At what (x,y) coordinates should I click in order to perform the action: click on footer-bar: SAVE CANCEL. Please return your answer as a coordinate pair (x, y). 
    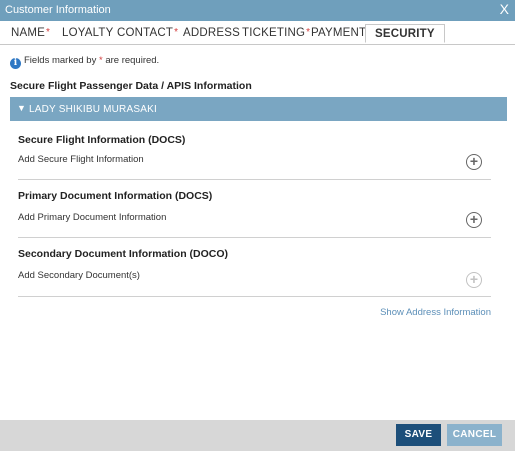
    Looking at the image, I should click on (257, 435).